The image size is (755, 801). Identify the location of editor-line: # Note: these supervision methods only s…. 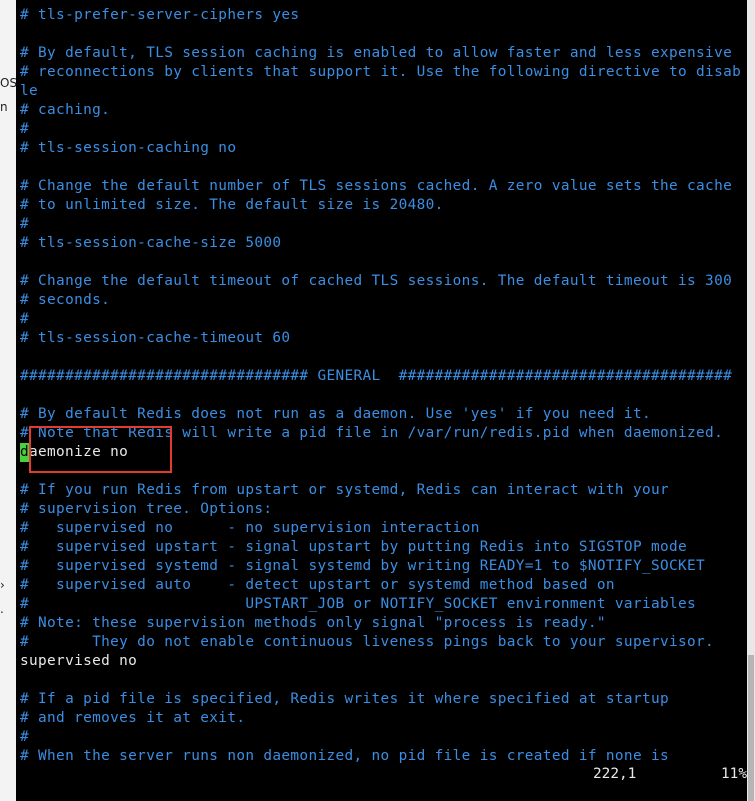
(313, 623).